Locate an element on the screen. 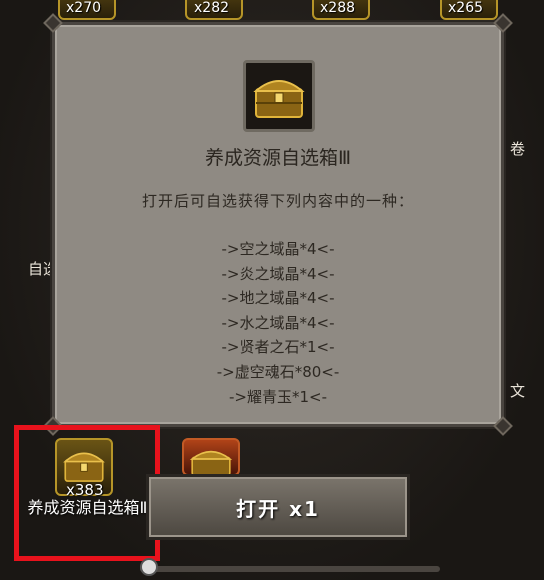 The height and width of the screenshot is (580, 544). quantity-slider-track is located at coordinates (290, 569).